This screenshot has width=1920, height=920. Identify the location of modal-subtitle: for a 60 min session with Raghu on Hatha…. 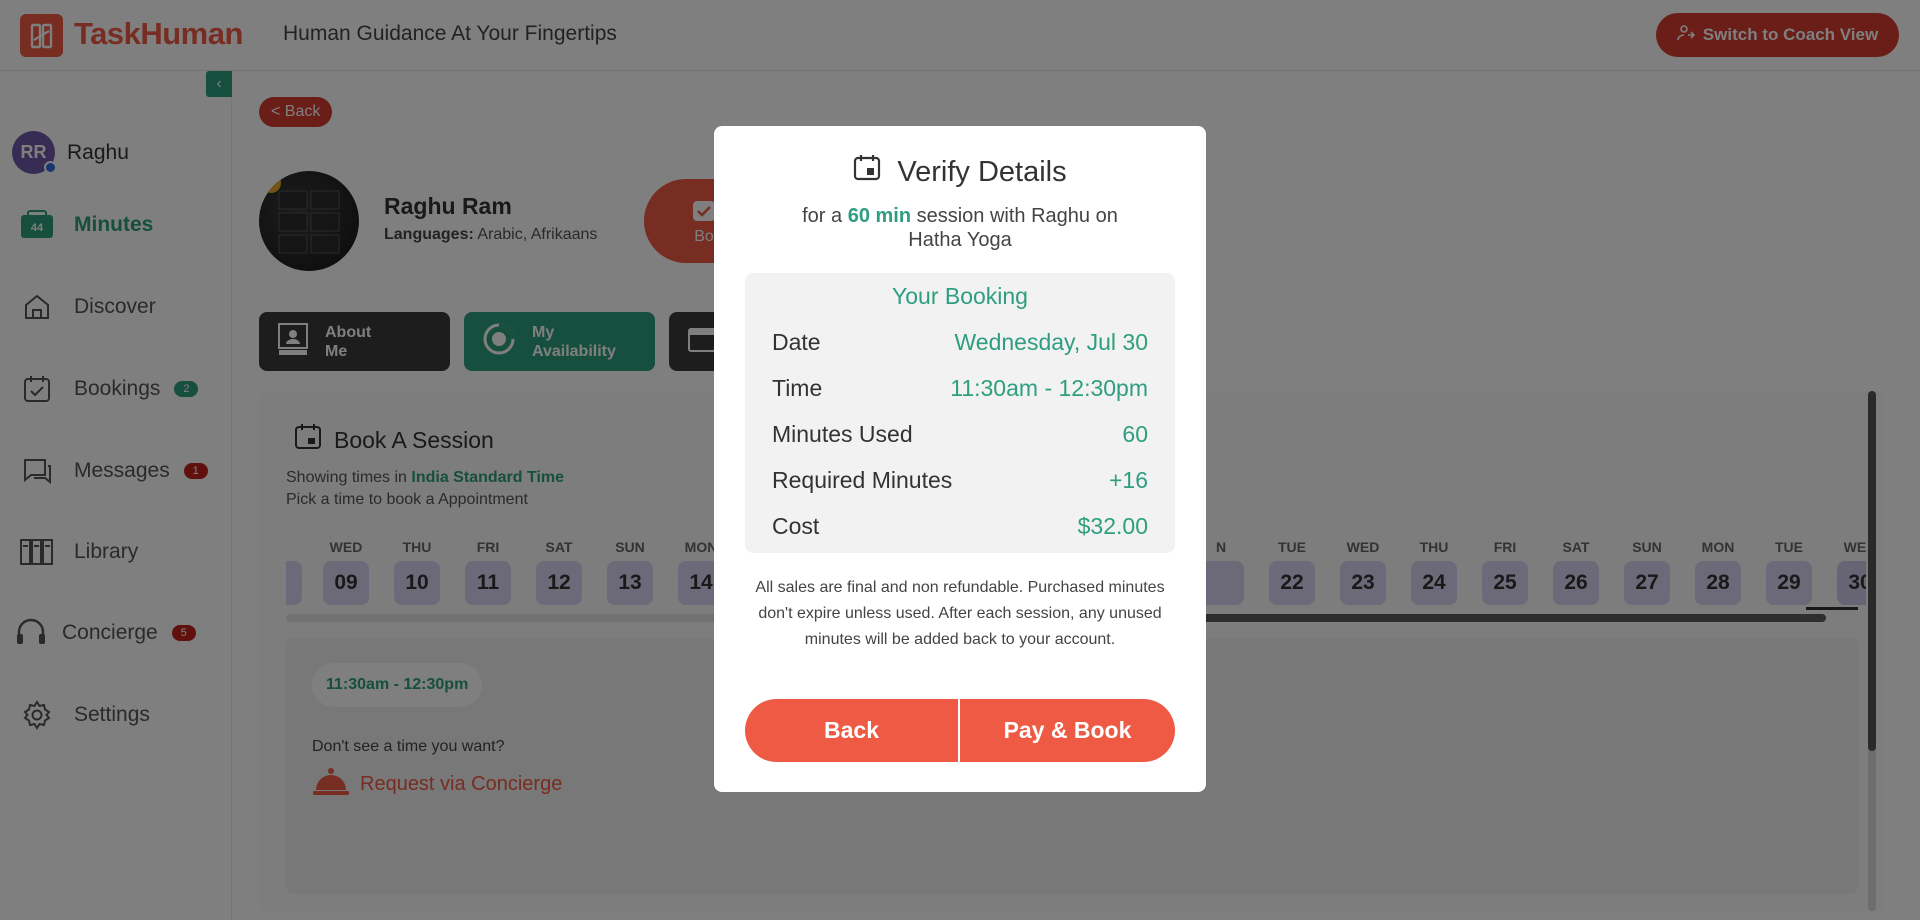
(960, 228).